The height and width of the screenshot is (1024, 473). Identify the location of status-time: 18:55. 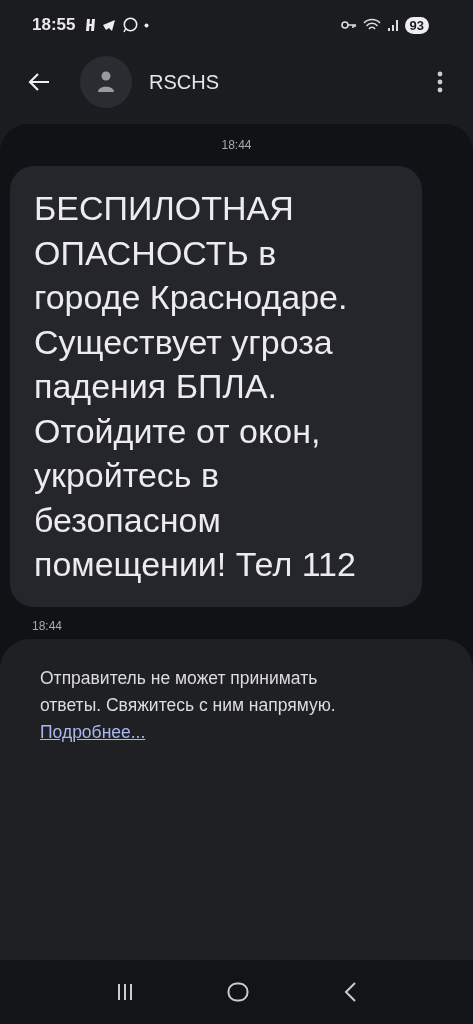
(54, 25).